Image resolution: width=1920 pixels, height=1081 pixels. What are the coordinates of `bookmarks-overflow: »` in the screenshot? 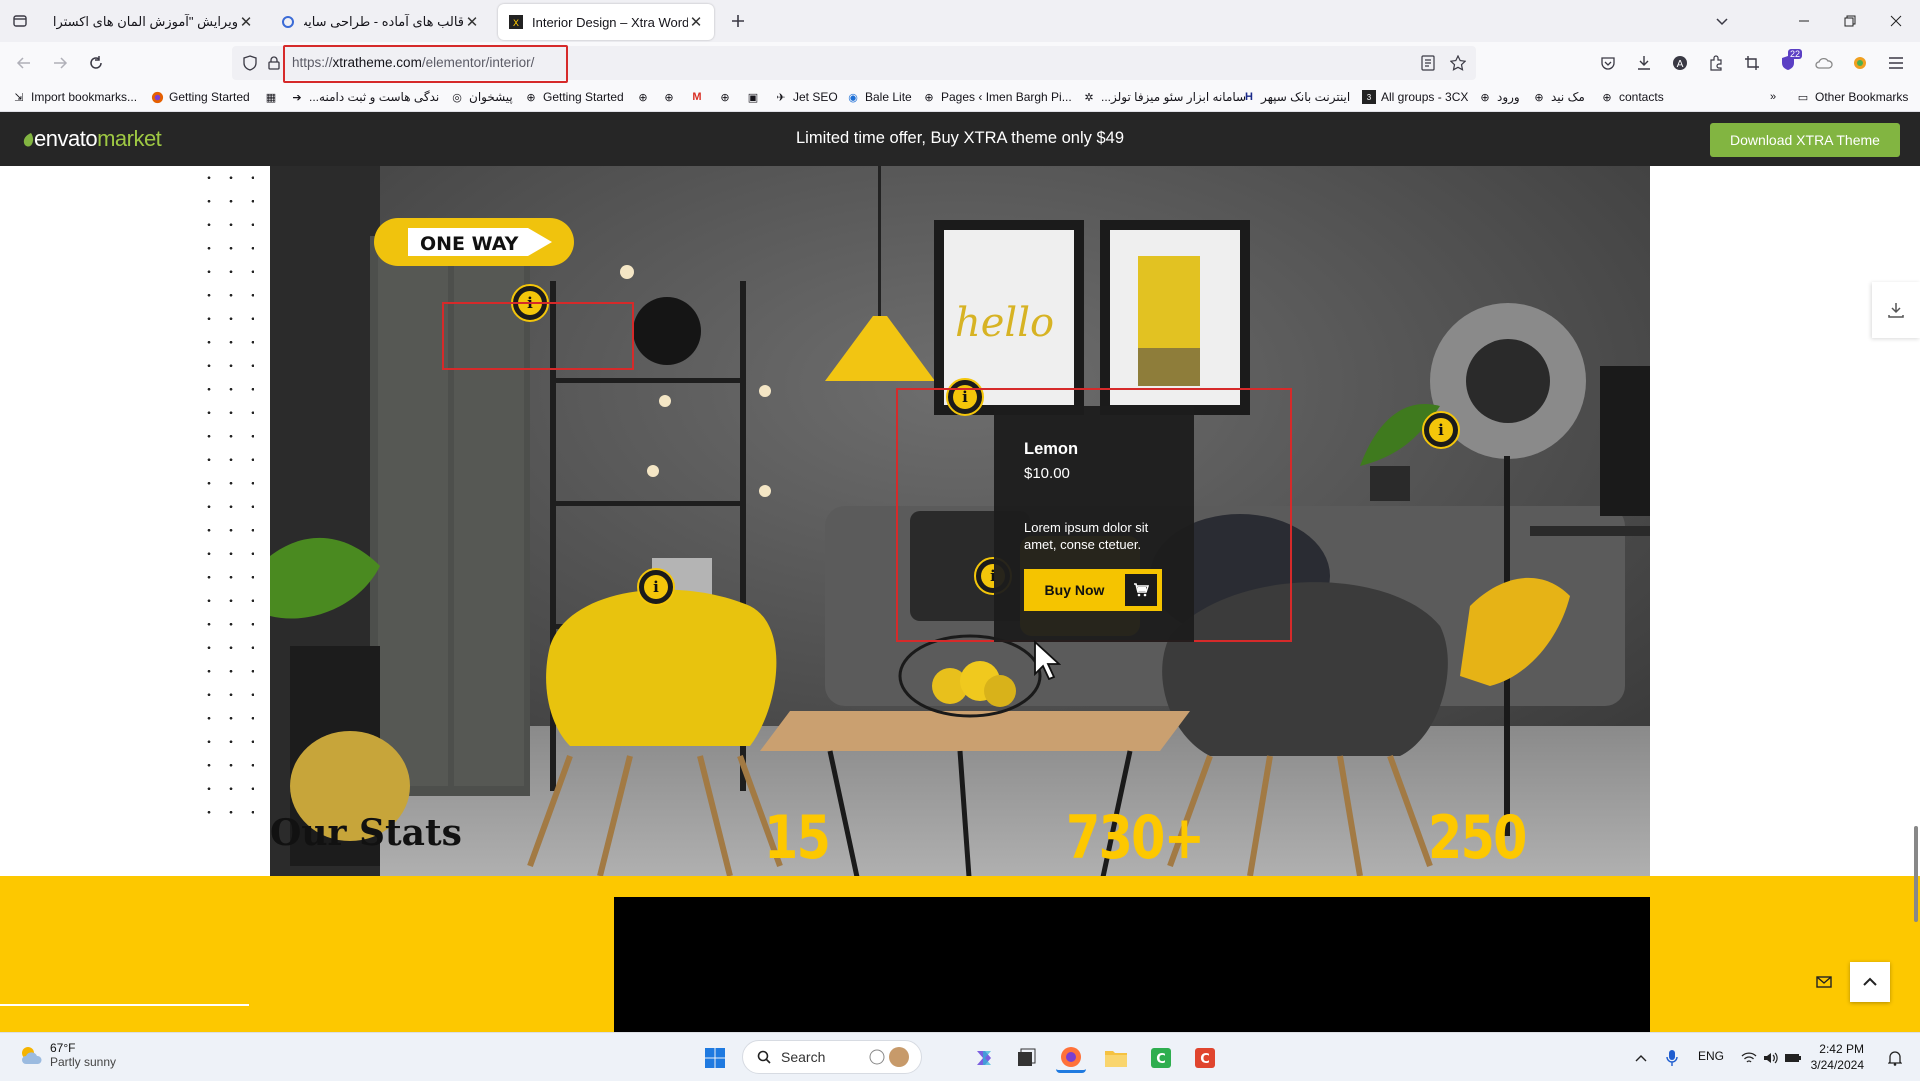 It's located at (1775, 97).